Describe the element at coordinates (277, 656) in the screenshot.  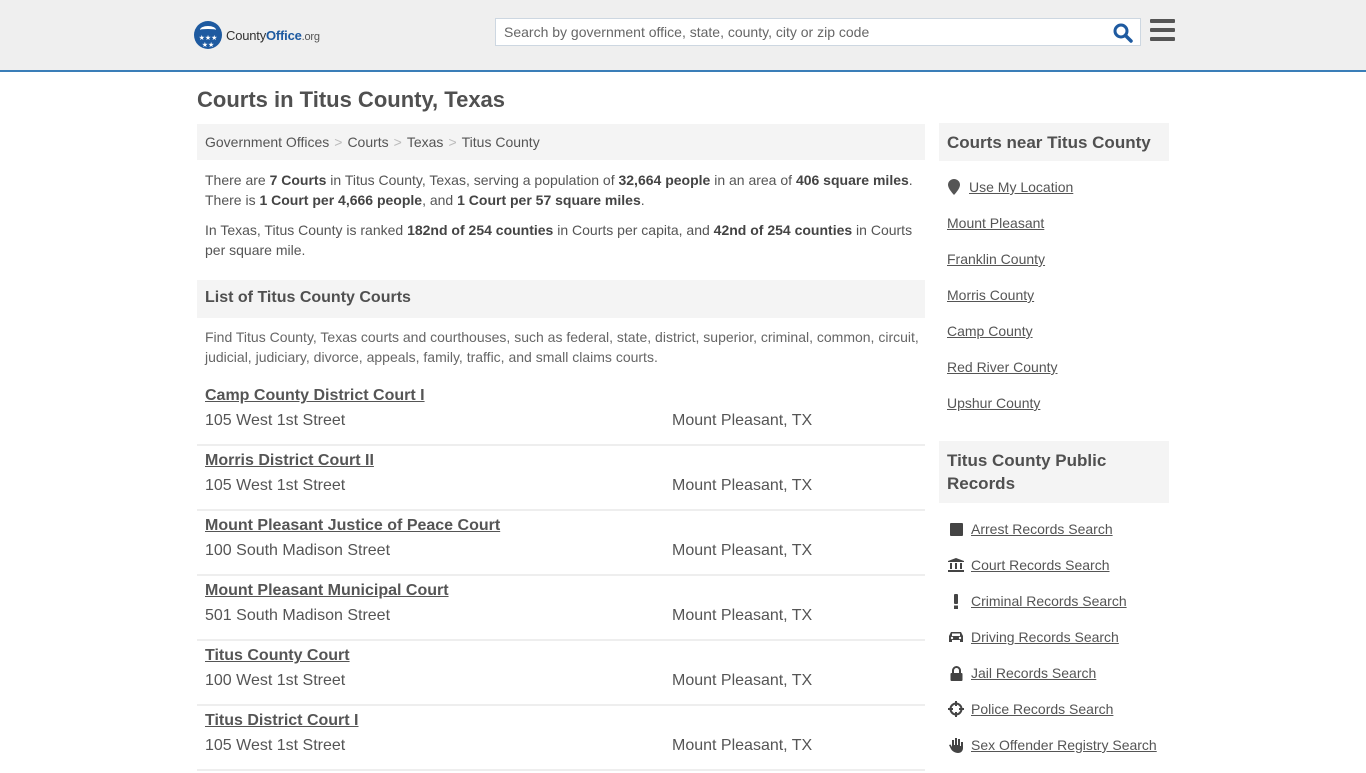
I see `court-name-link: Titus County Court` at that location.